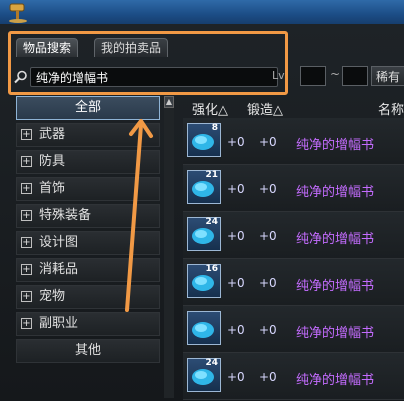 The image size is (404, 401). What do you see at coordinates (214, 128) in the screenshot?
I see `stack-count: 8` at bounding box center [214, 128].